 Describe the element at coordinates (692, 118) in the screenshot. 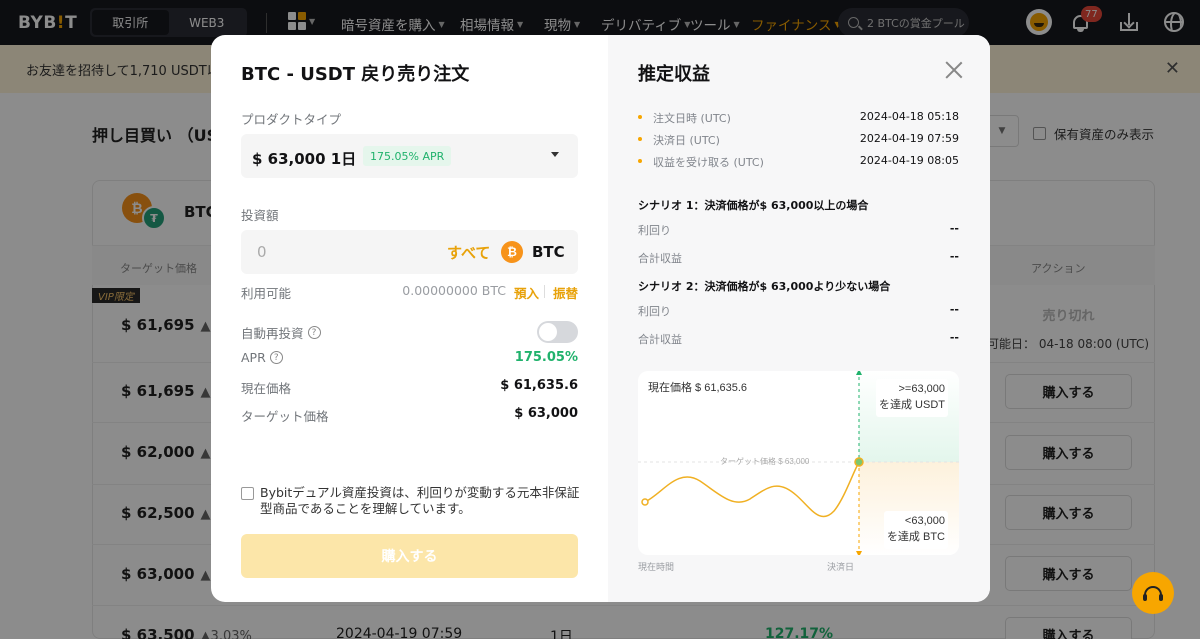

I see `time-label: 注文日時 (UTC)` at that location.